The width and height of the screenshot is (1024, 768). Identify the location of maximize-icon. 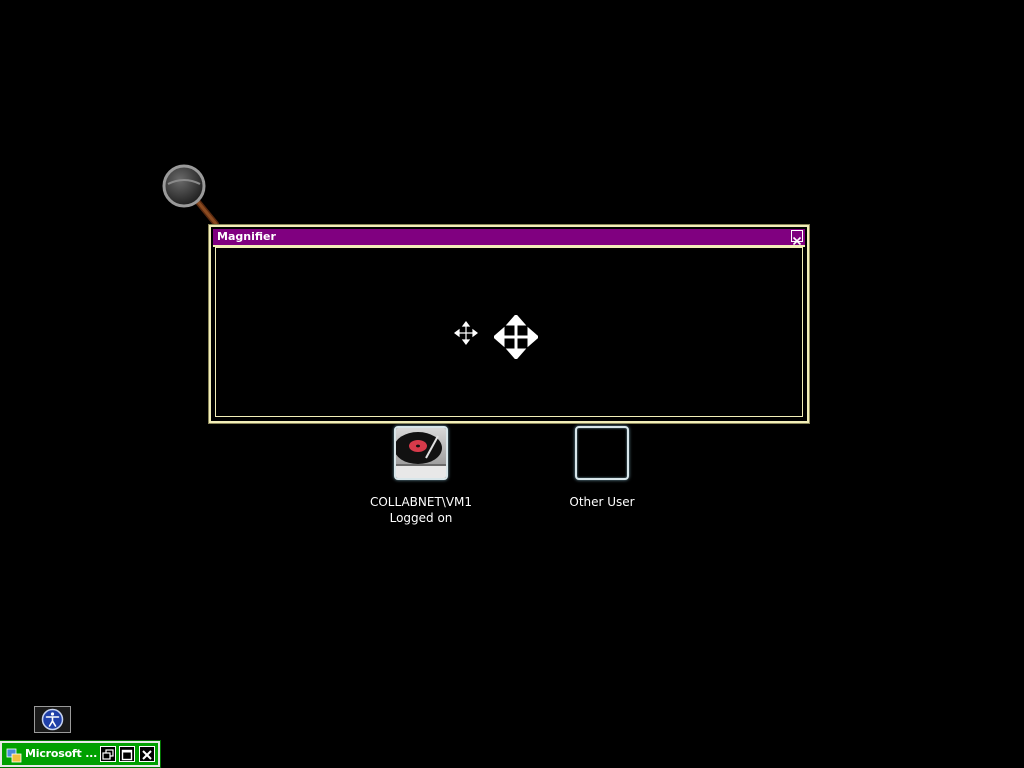
(127, 754).